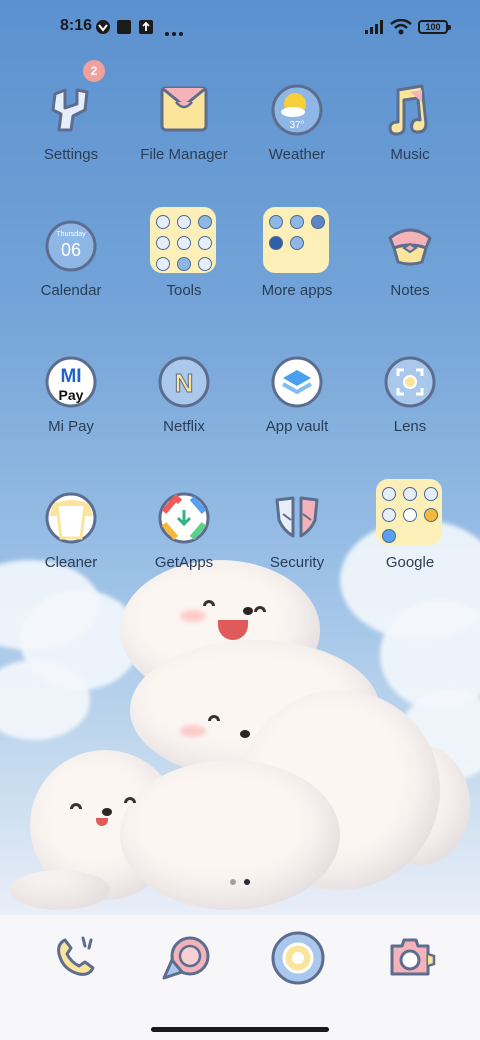 This screenshot has height=1040, width=480. What do you see at coordinates (410, 382) in the screenshot?
I see `lens-icon` at bounding box center [410, 382].